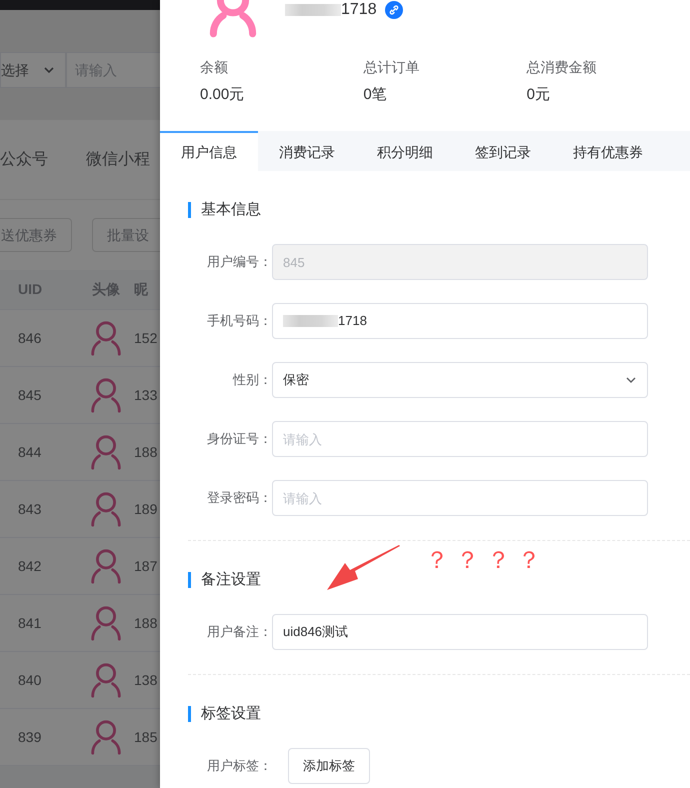 Image resolution: width=690 pixels, height=788 pixels. Describe the element at coordinates (239, 439) in the screenshot. I see `field-label: 身份证号：` at that location.